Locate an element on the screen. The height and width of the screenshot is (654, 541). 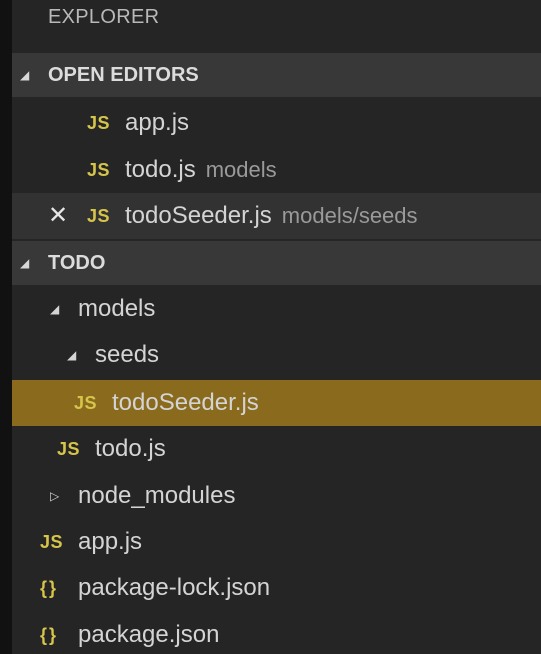
open-editor-item-todo-js: JS todo.js models is located at coordinates (276, 170).